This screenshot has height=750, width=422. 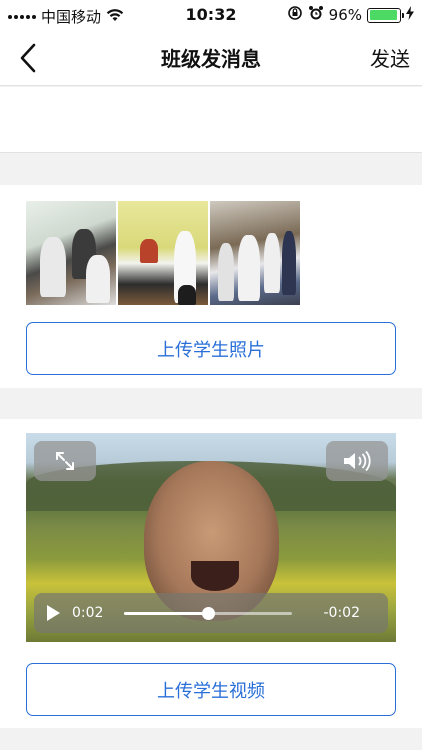 I want to click on photo-thumbnails, so click(x=163, y=253).